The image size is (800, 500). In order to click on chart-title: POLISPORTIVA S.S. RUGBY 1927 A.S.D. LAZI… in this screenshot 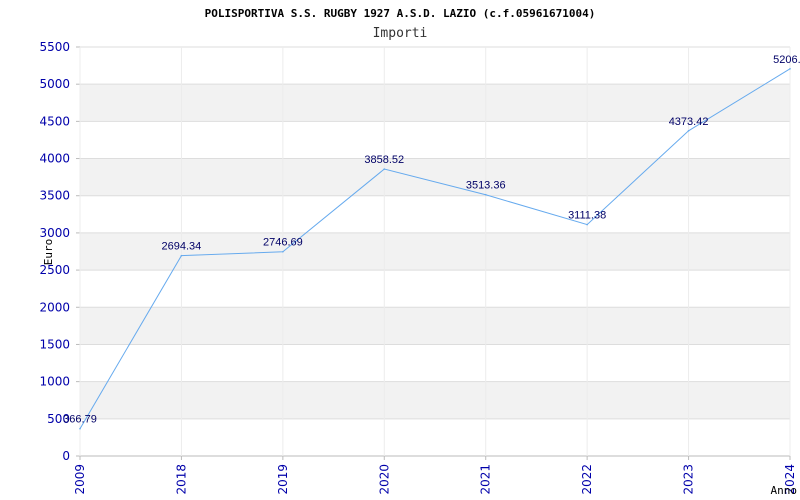, I will do `click(400, 13)`.